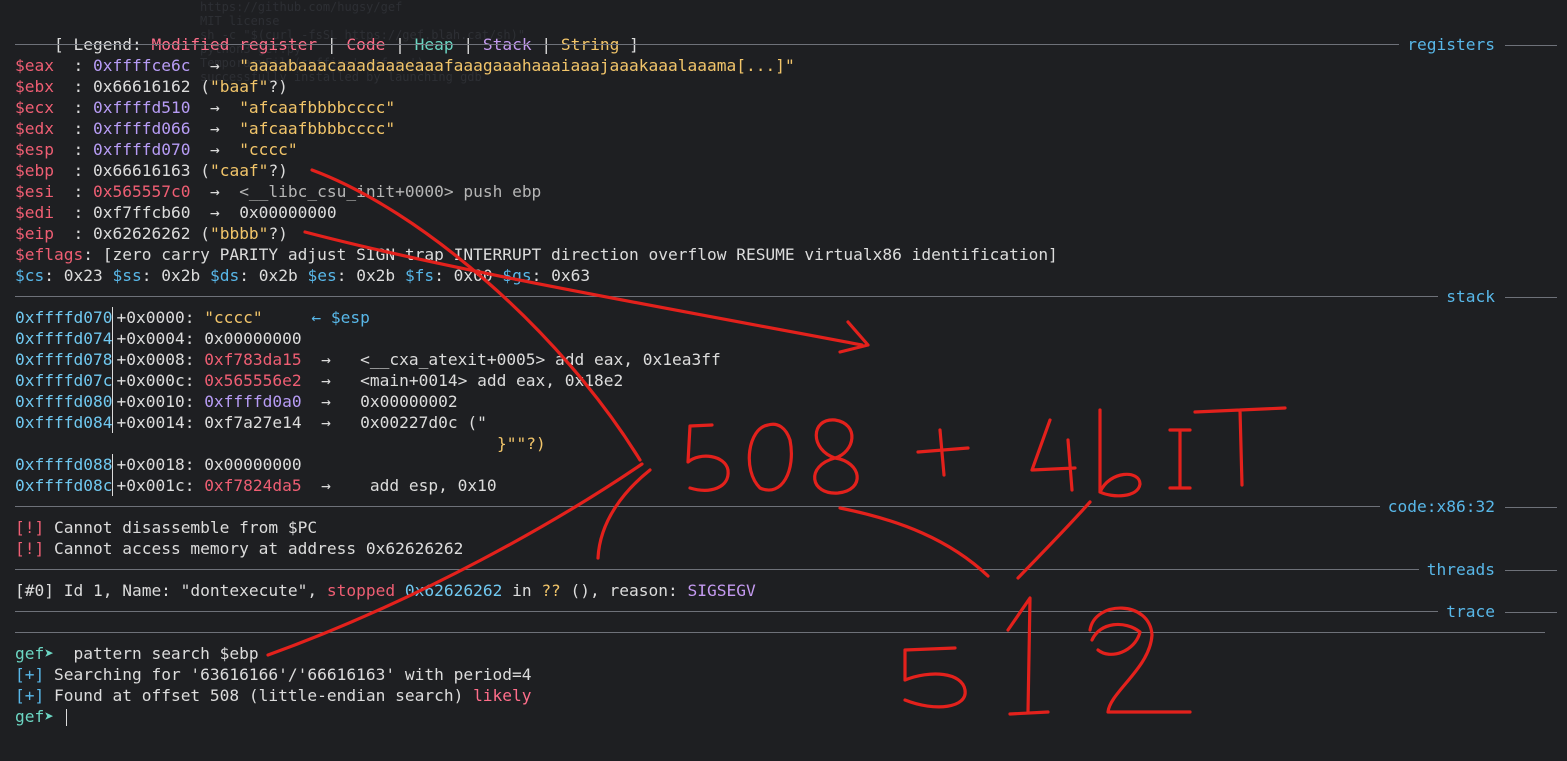 This screenshot has width=1567, height=761. What do you see at coordinates (64, 317) in the screenshot?
I see `stack-address: 0xffffd070` at bounding box center [64, 317].